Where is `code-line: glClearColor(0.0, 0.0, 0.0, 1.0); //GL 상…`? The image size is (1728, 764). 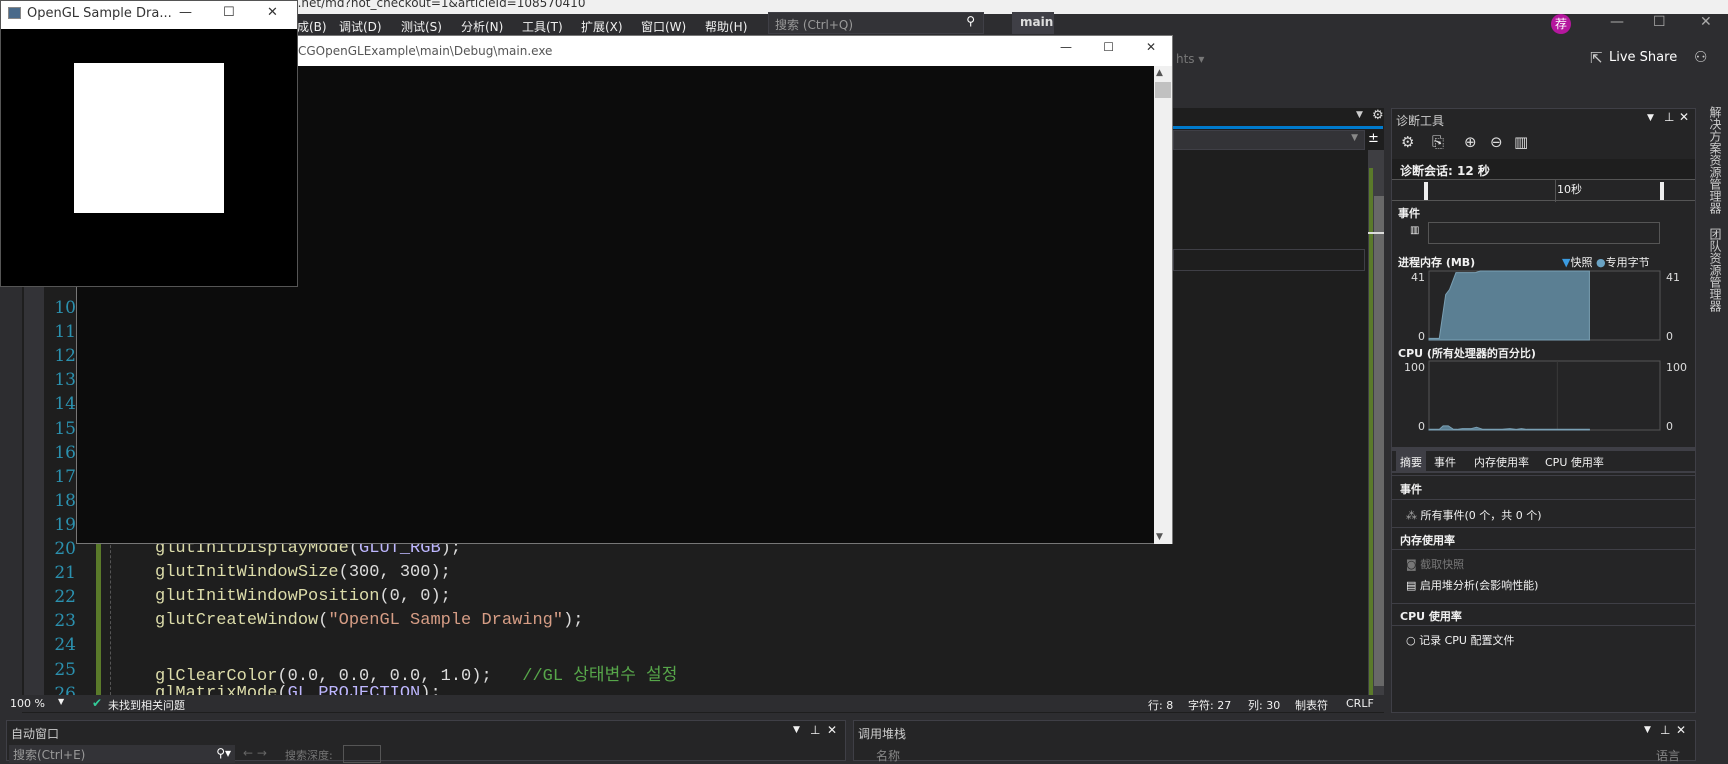 code-line: glClearColor(0.0, 0.0, 0.0, 1.0); //GL 상… is located at coordinates (416, 673).